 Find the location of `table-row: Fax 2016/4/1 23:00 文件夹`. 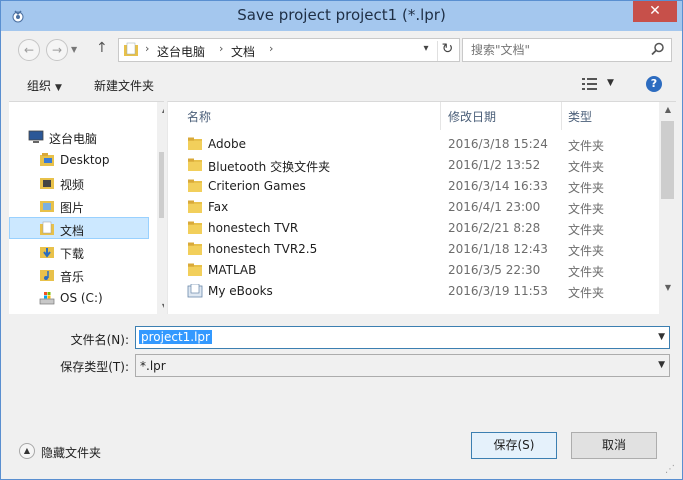

table-row: Fax 2016/4/1 23:00 文件夹 is located at coordinates (413, 207).